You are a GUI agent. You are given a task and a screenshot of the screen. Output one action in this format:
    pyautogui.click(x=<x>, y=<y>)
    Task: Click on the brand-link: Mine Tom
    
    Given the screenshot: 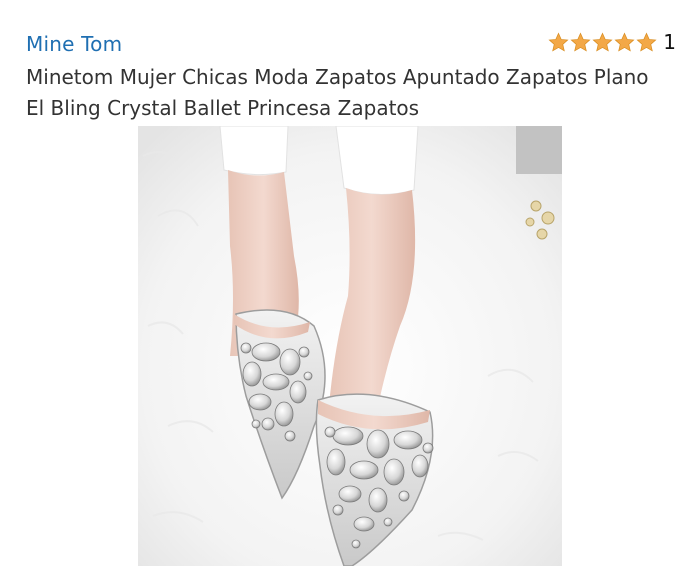 What is the action you would take?
    pyautogui.click(x=74, y=44)
    